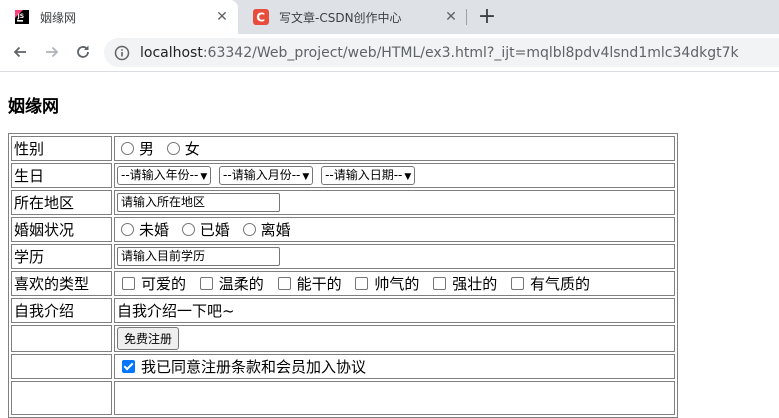 This screenshot has width=779, height=418. I want to click on tab-csdn: C 写文章-CSDN创作中心 ✕, so click(353, 17).